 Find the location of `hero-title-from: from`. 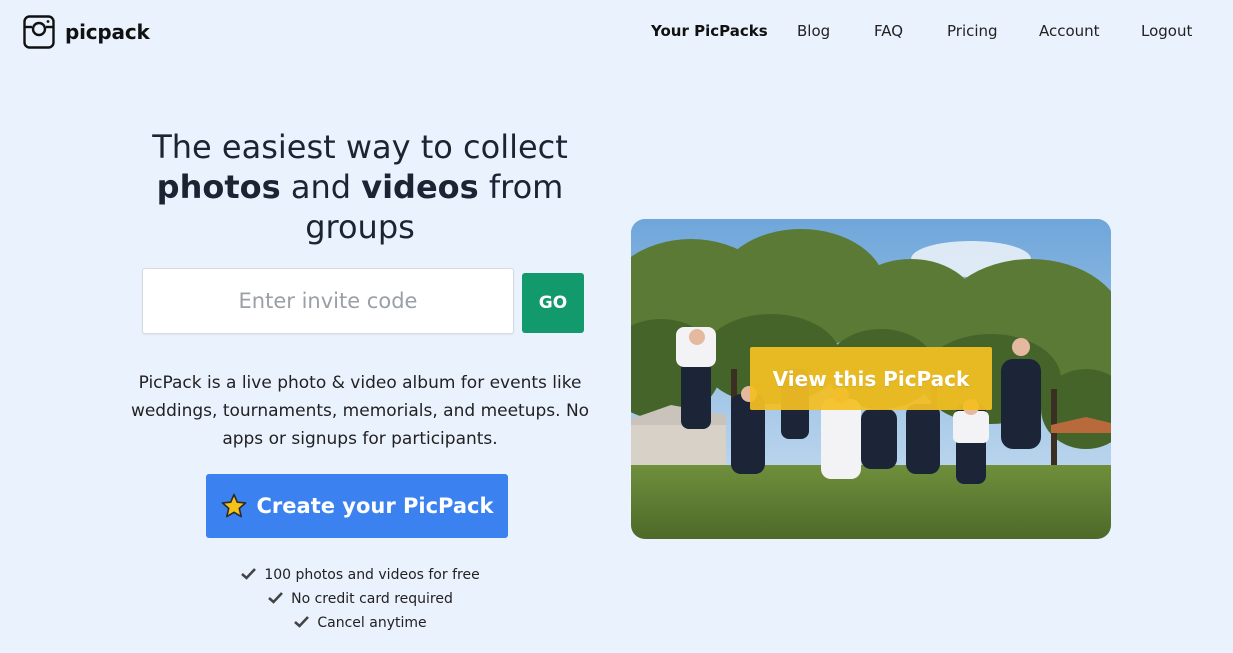

hero-title-from: from is located at coordinates (521, 187).